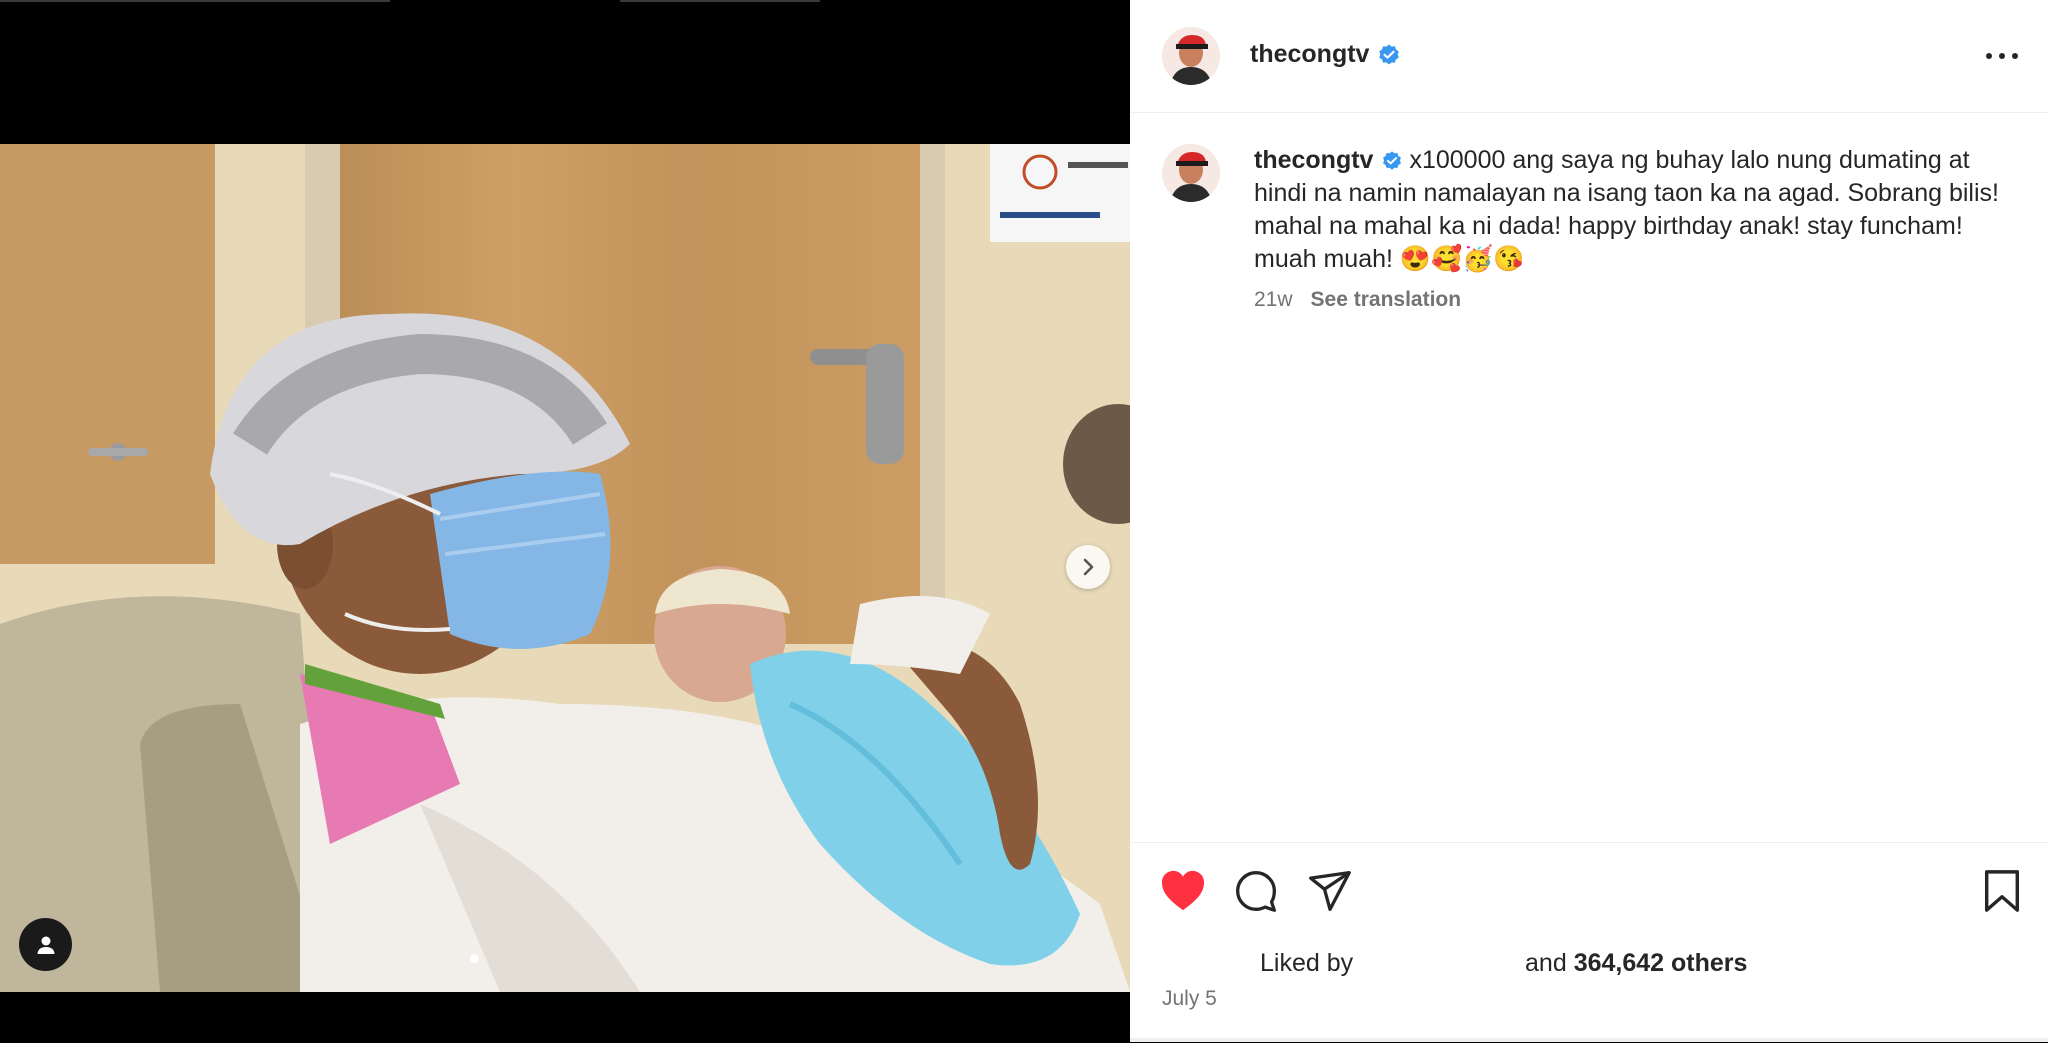 This screenshot has width=2048, height=1043. Describe the element at coordinates (1330, 891) in the screenshot. I see `paper-plane-icon` at that location.